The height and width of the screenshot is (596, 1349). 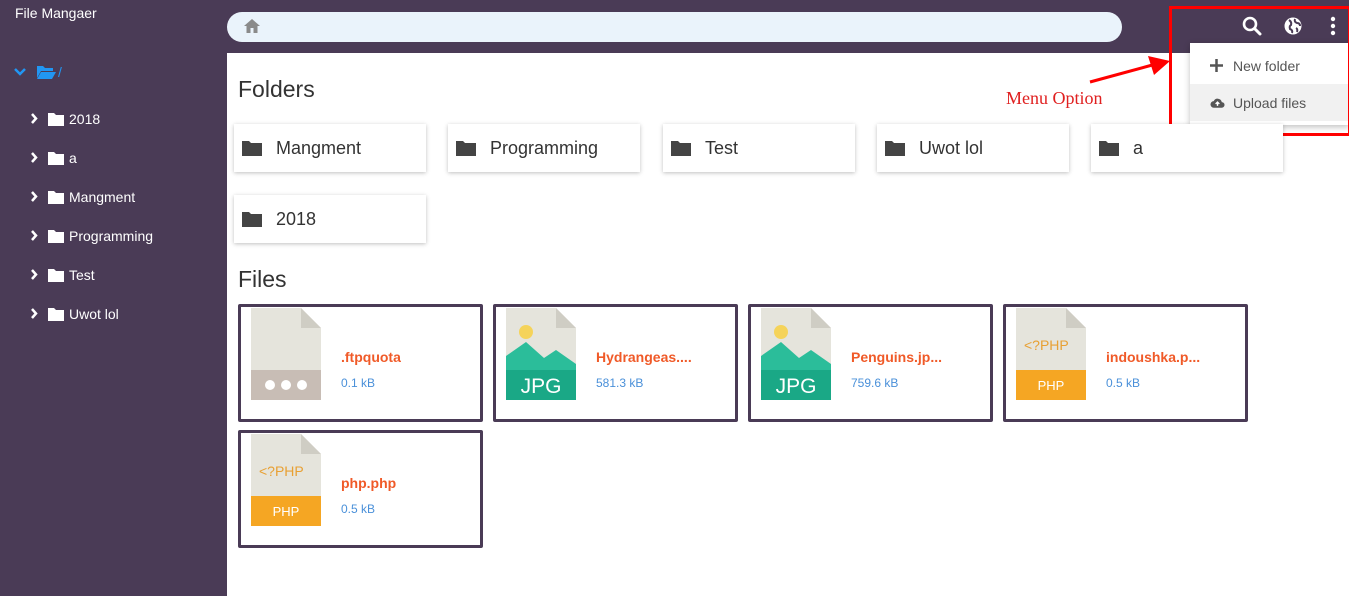 I want to click on folder-card-programming: Programming, so click(x=544, y=148).